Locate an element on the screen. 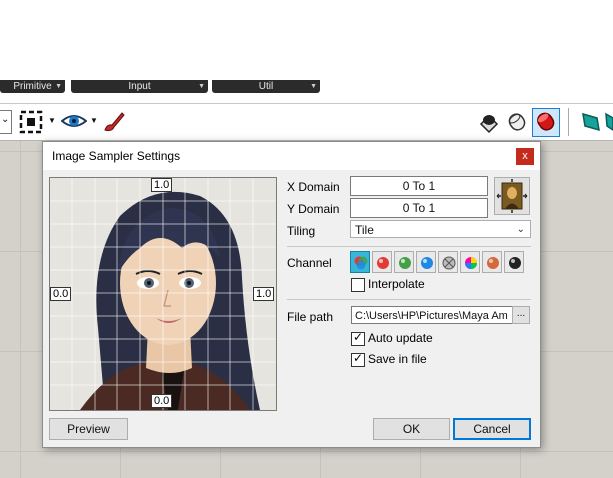 The width and height of the screenshot is (613, 478). preview-bottom-label: 0.0 is located at coordinates (162, 401).